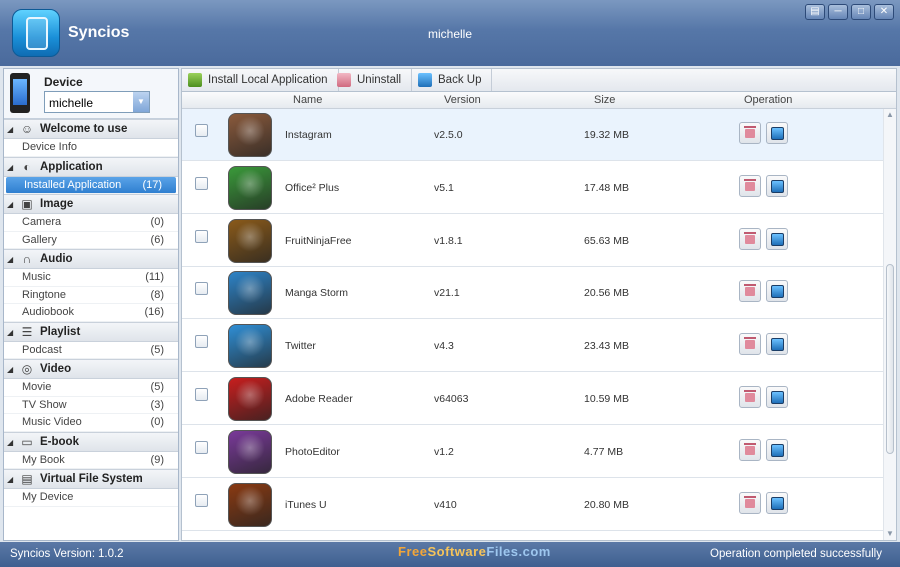 This screenshot has width=900, height=567. I want to click on sidebar-item-label: Audiobook, so click(48, 312).